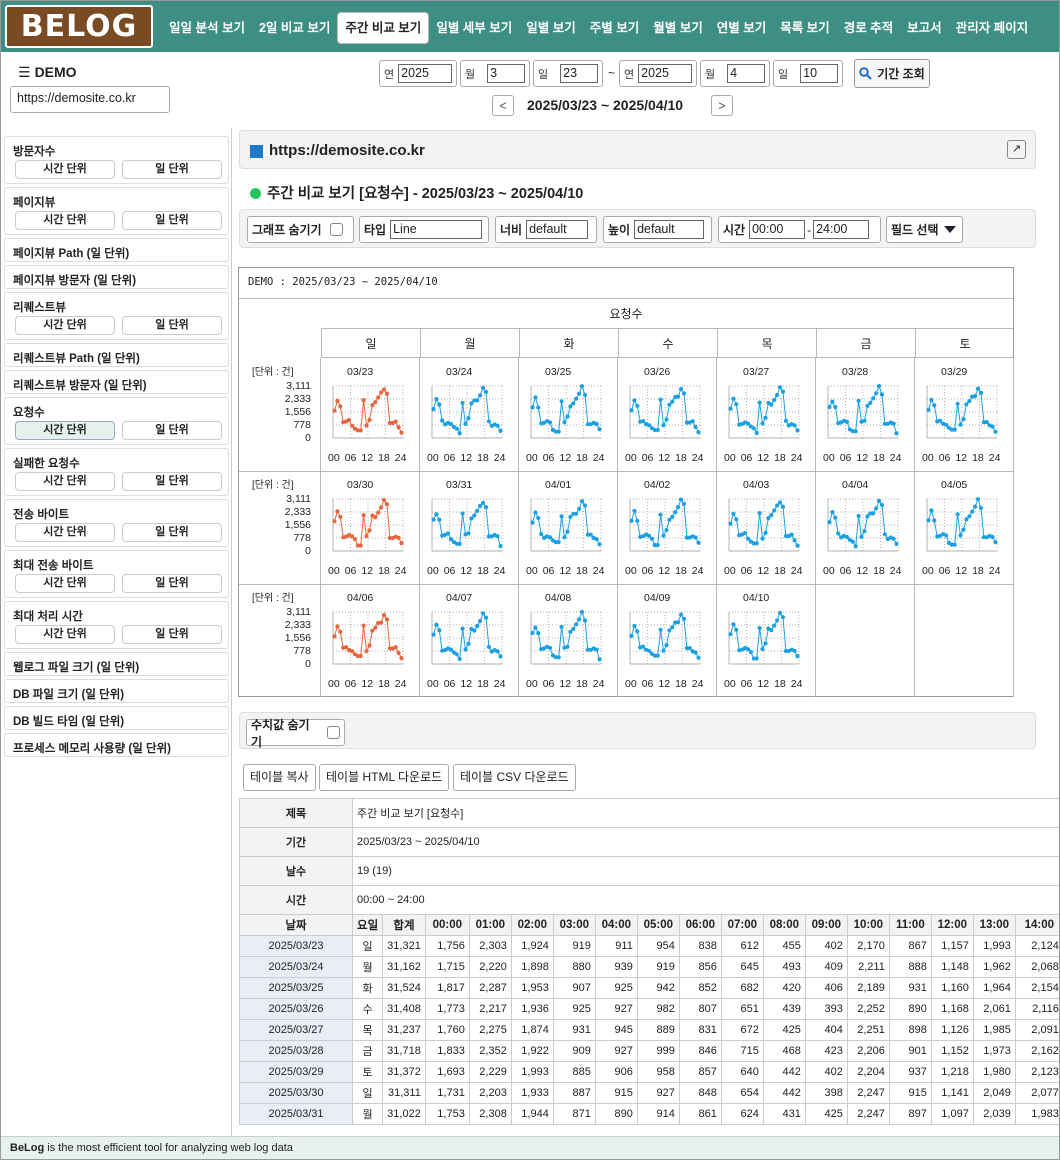  Describe the element at coordinates (568, 414) in the screenshot. I see `day-mini-chart: 03/25 00 06 12 18 24` at that location.